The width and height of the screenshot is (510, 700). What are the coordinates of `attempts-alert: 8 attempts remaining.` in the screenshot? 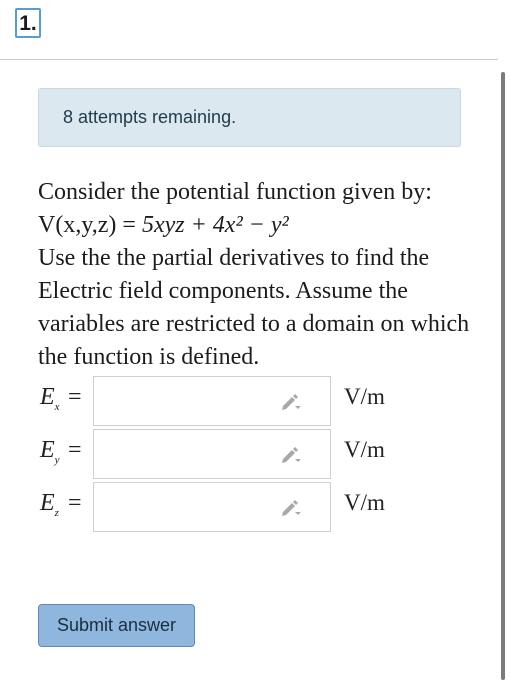 It's located at (249, 117).